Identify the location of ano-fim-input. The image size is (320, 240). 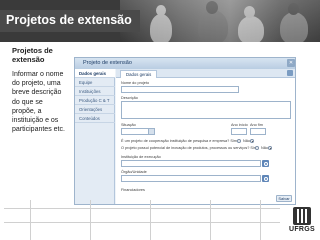
(258, 131).